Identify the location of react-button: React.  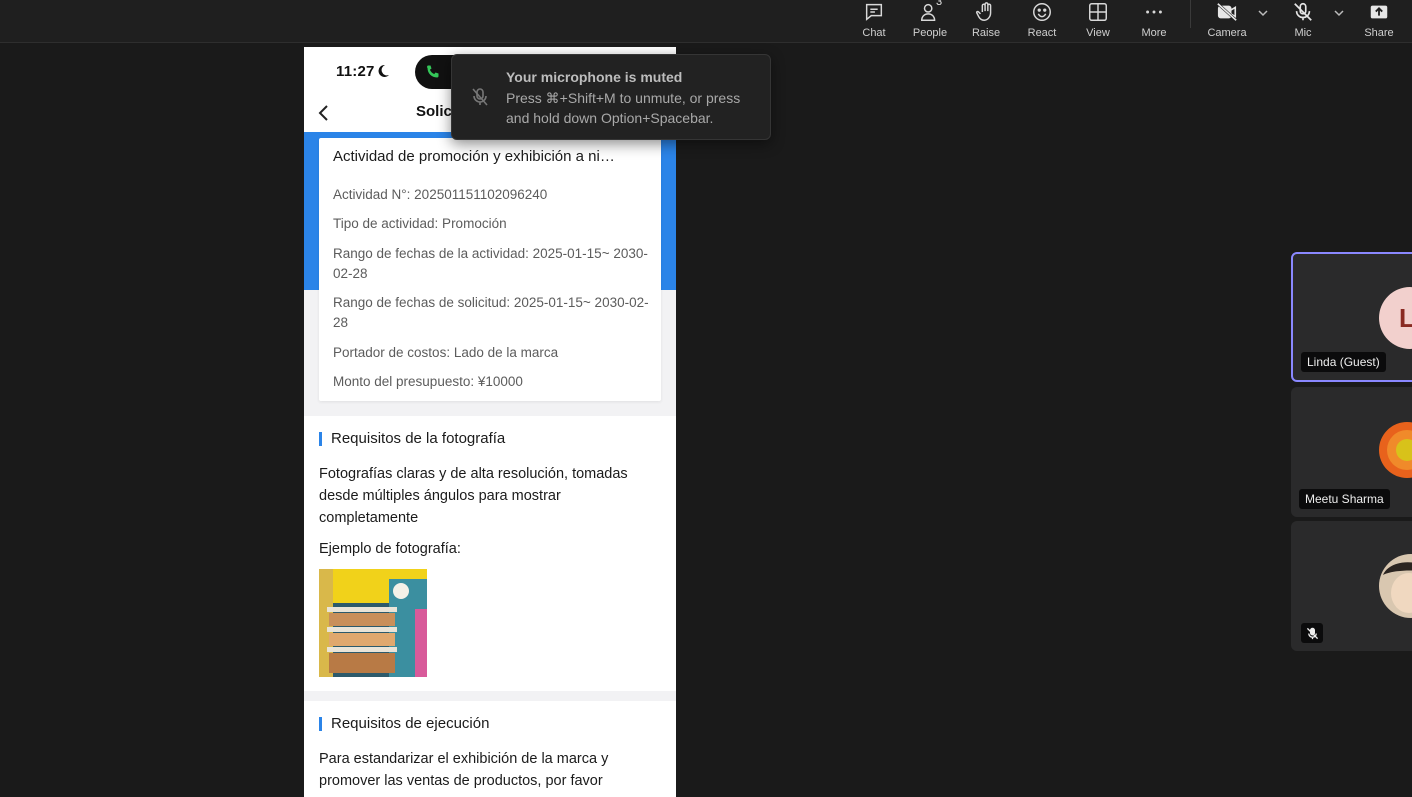
(1042, 20).